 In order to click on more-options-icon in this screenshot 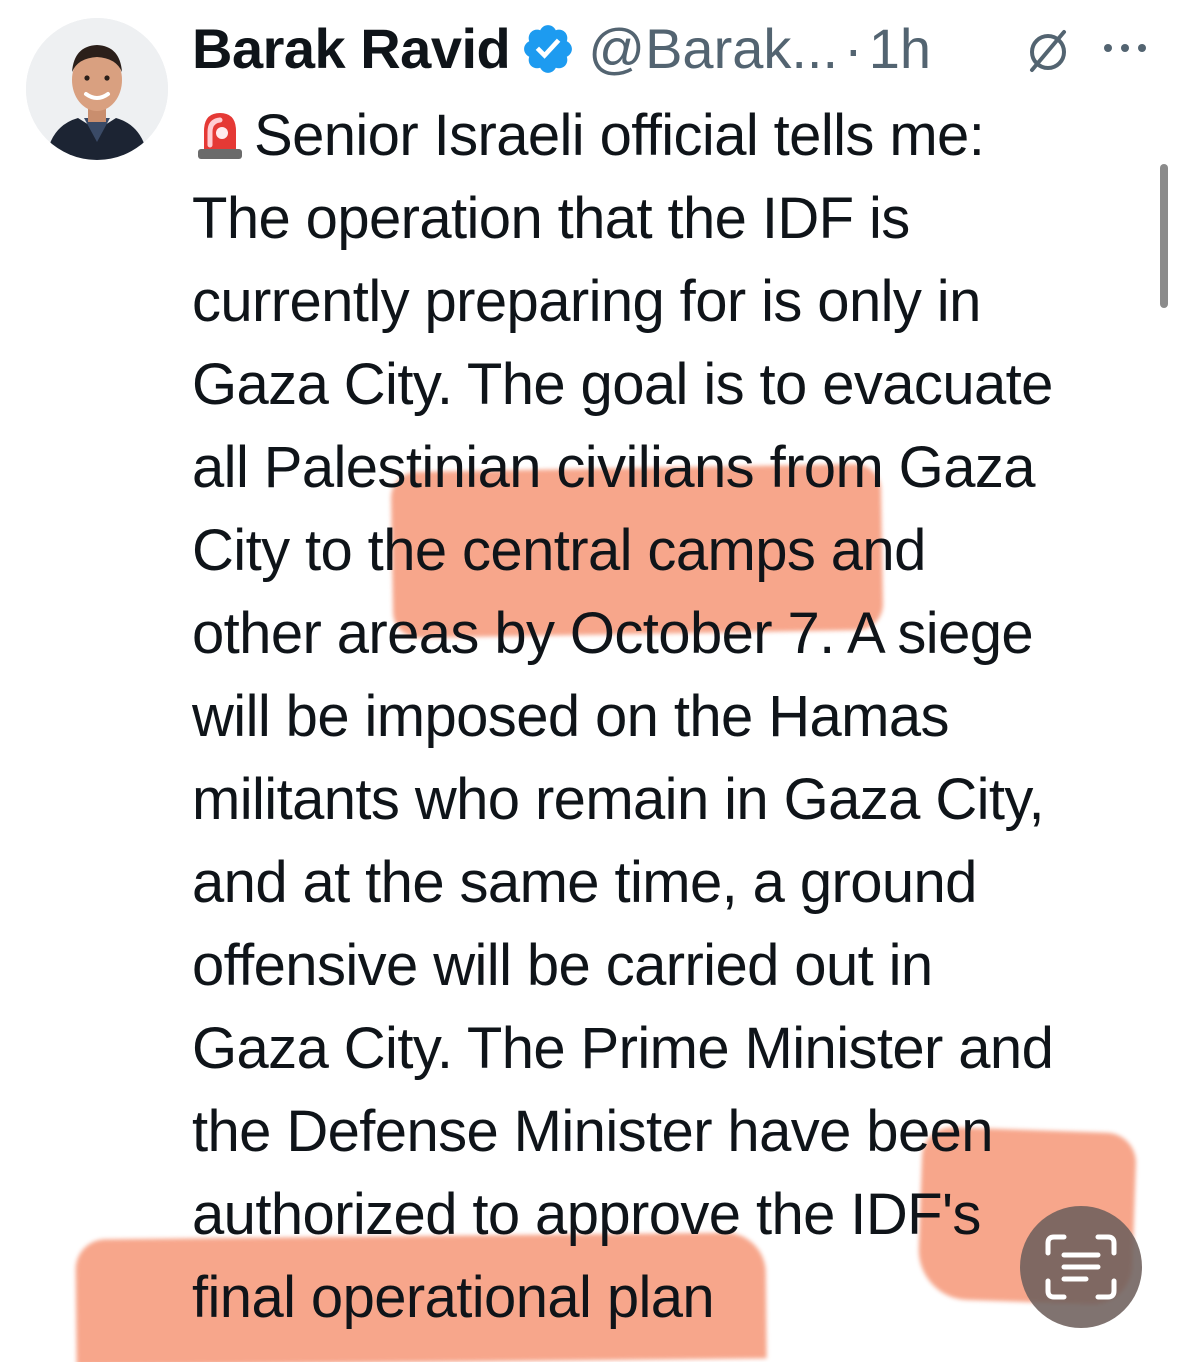, I will do `click(1125, 48)`.